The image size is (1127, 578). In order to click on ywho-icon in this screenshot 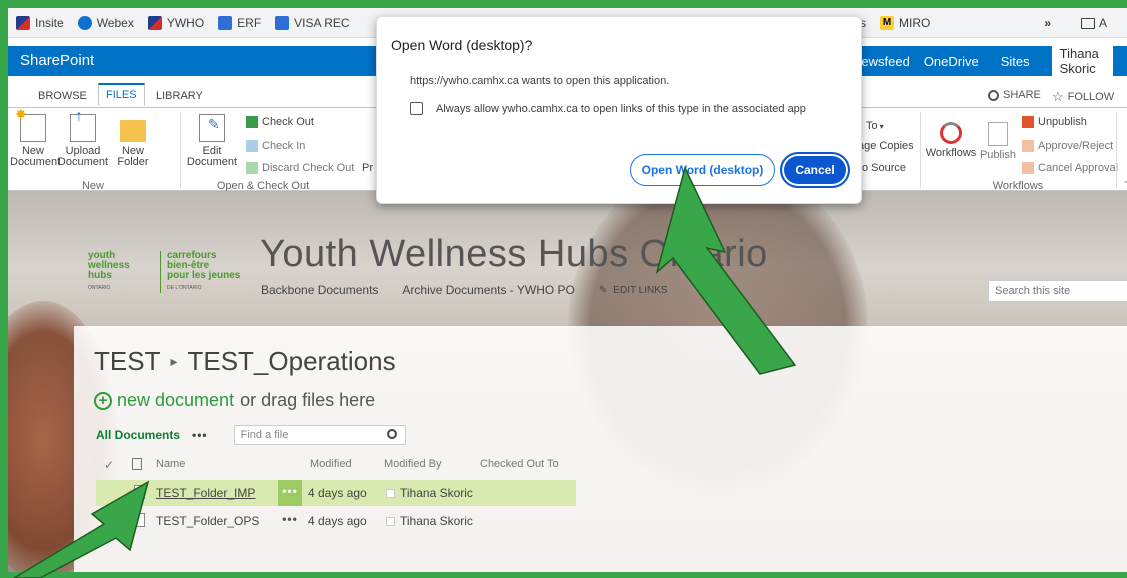, I will do `click(154, 22)`.